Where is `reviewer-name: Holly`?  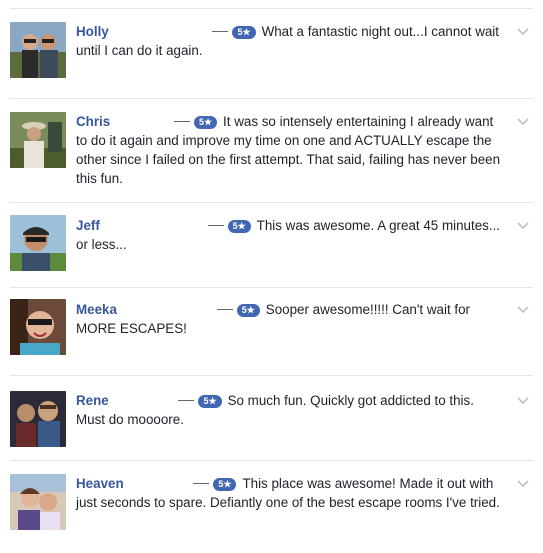
reviewer-name: Holly is located at coordinates (92, 31).